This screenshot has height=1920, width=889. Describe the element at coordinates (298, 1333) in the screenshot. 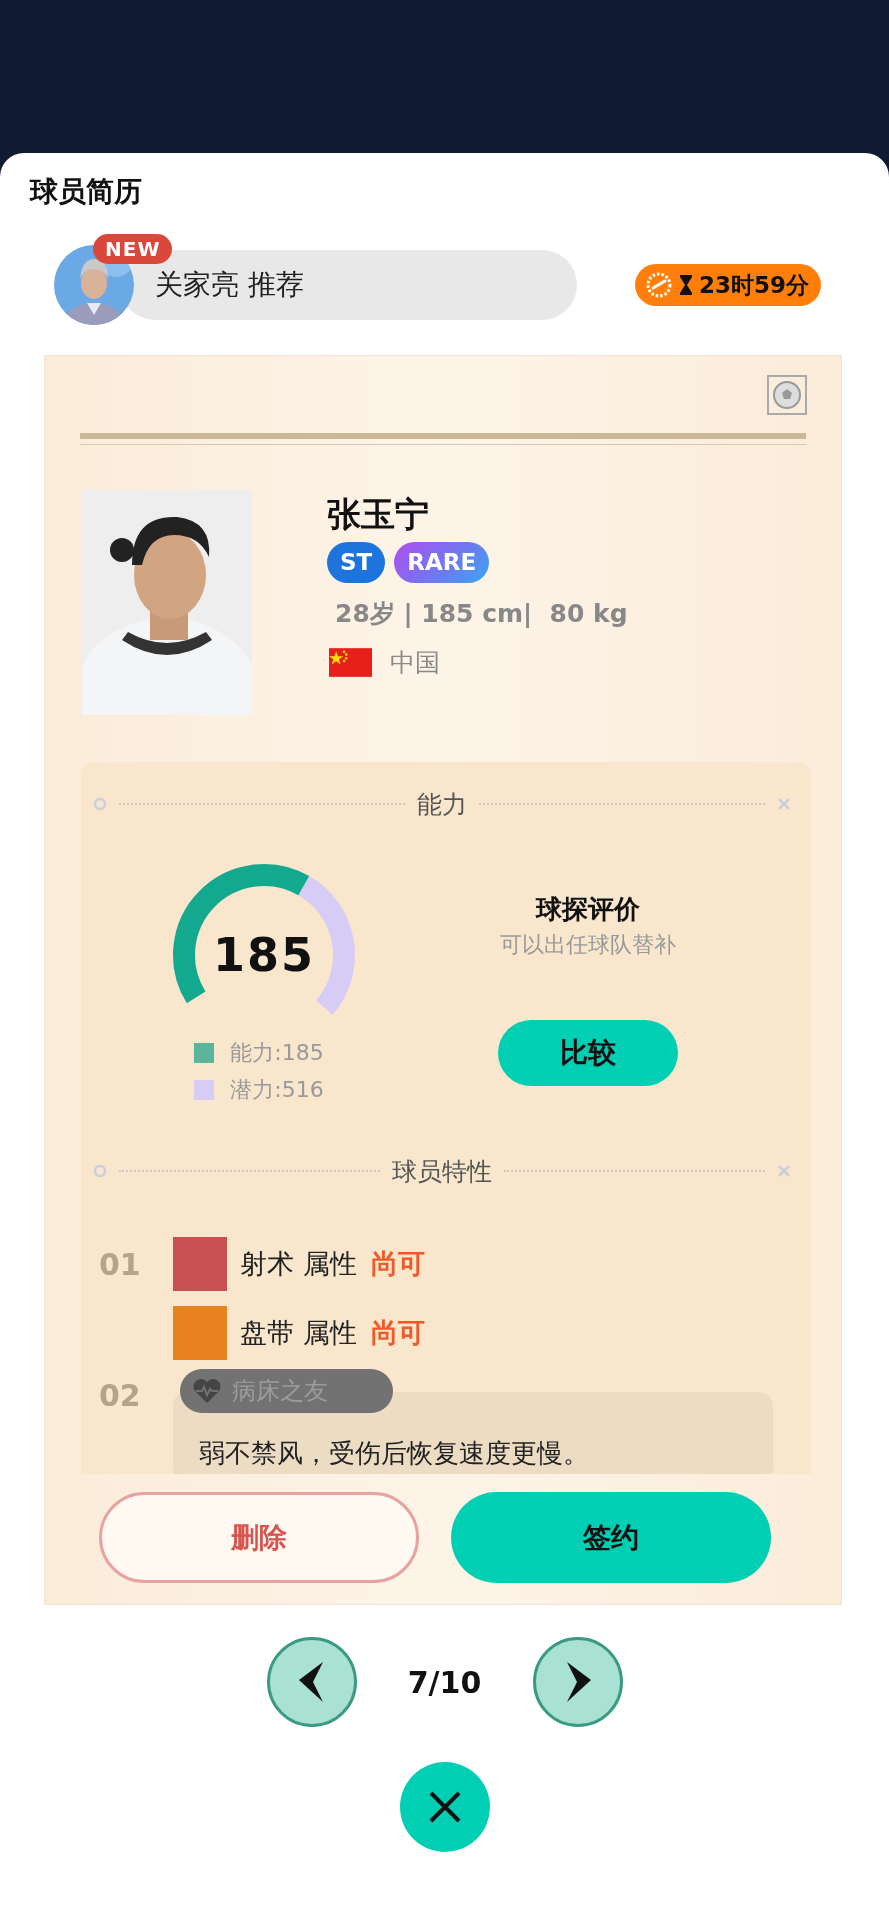

I see `attribute-label: 盘带 属性` at that location.